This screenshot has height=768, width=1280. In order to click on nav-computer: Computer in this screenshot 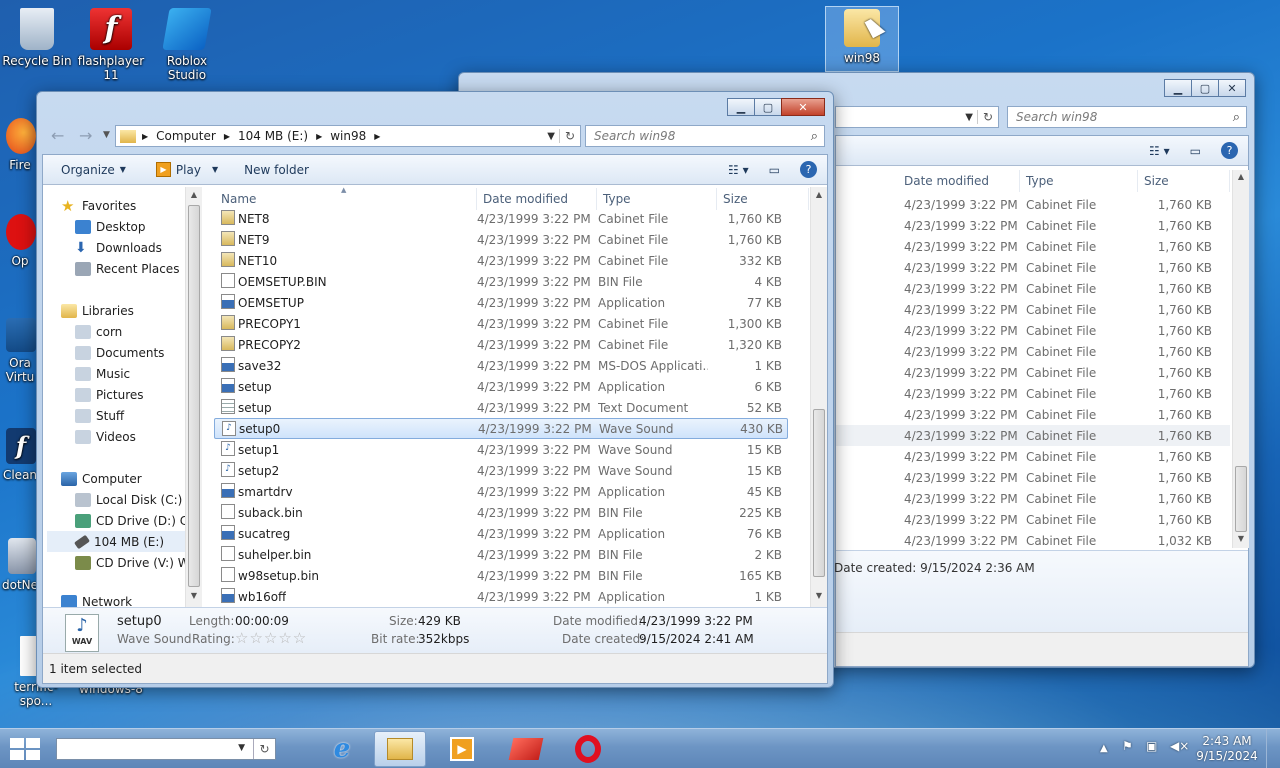, I will do `click(101, 478)`.